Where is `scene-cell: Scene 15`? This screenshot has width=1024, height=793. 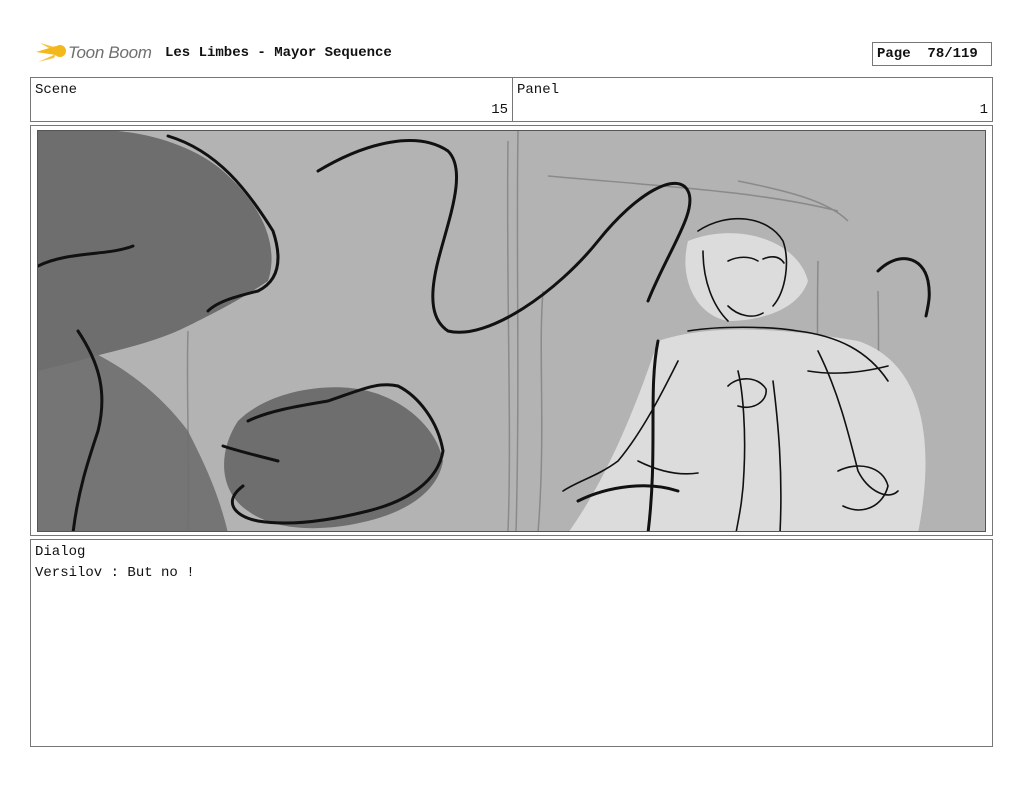 scene-cell: Scene 15 is located at coordinates (272, 99).